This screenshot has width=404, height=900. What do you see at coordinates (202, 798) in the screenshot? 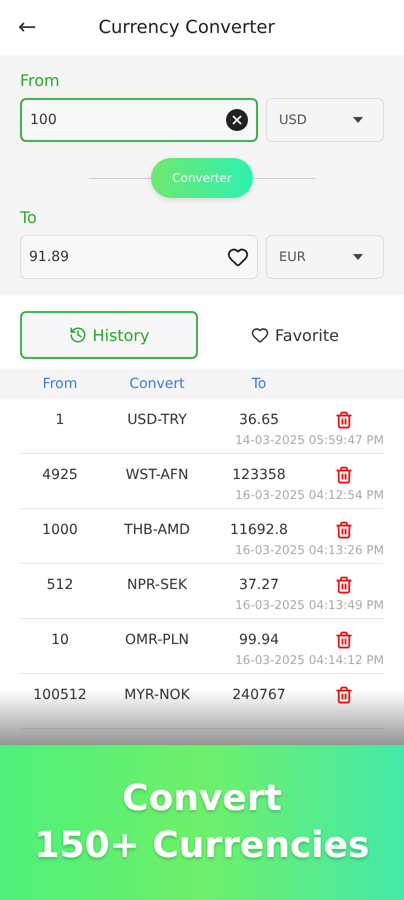
I see `banner-text: Convert` at bounding box center [202, 798].